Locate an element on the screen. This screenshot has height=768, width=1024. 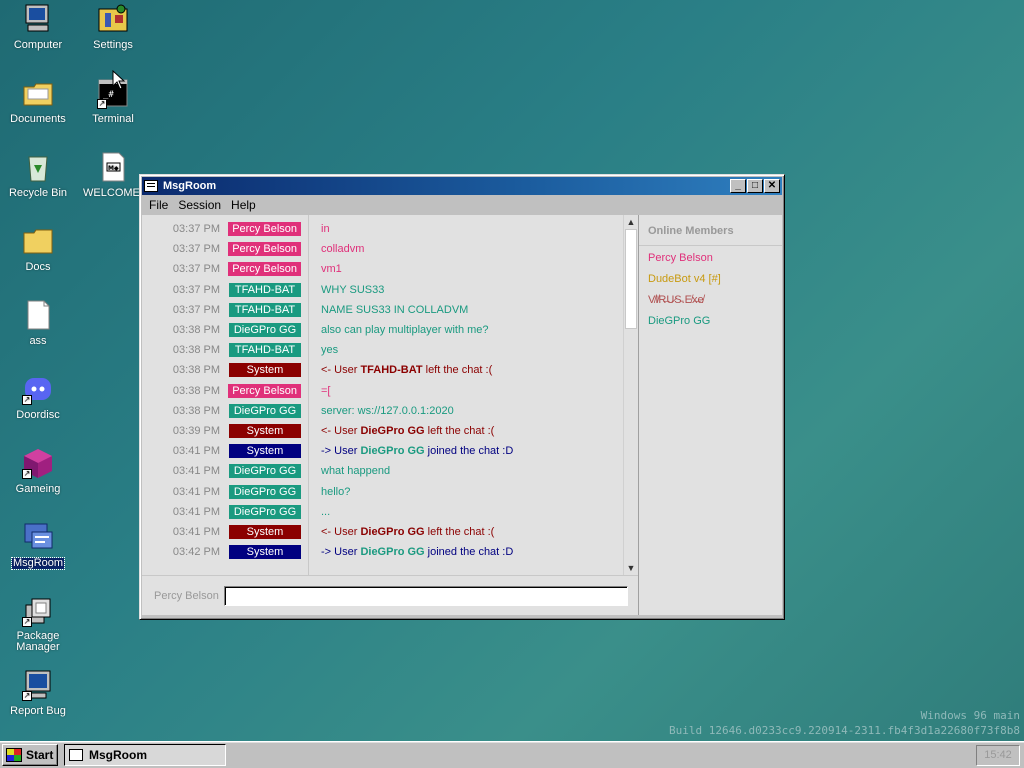
member-item: DieGPro GG is located at coordinates (710, 321).